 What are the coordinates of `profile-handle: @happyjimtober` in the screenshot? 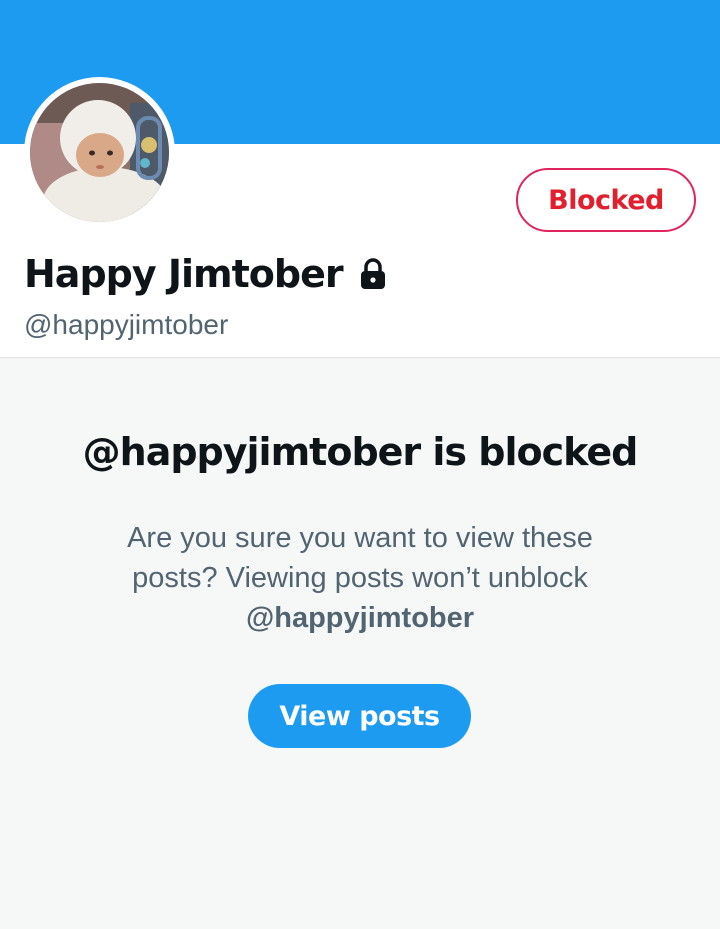 It's located at (126, 324).